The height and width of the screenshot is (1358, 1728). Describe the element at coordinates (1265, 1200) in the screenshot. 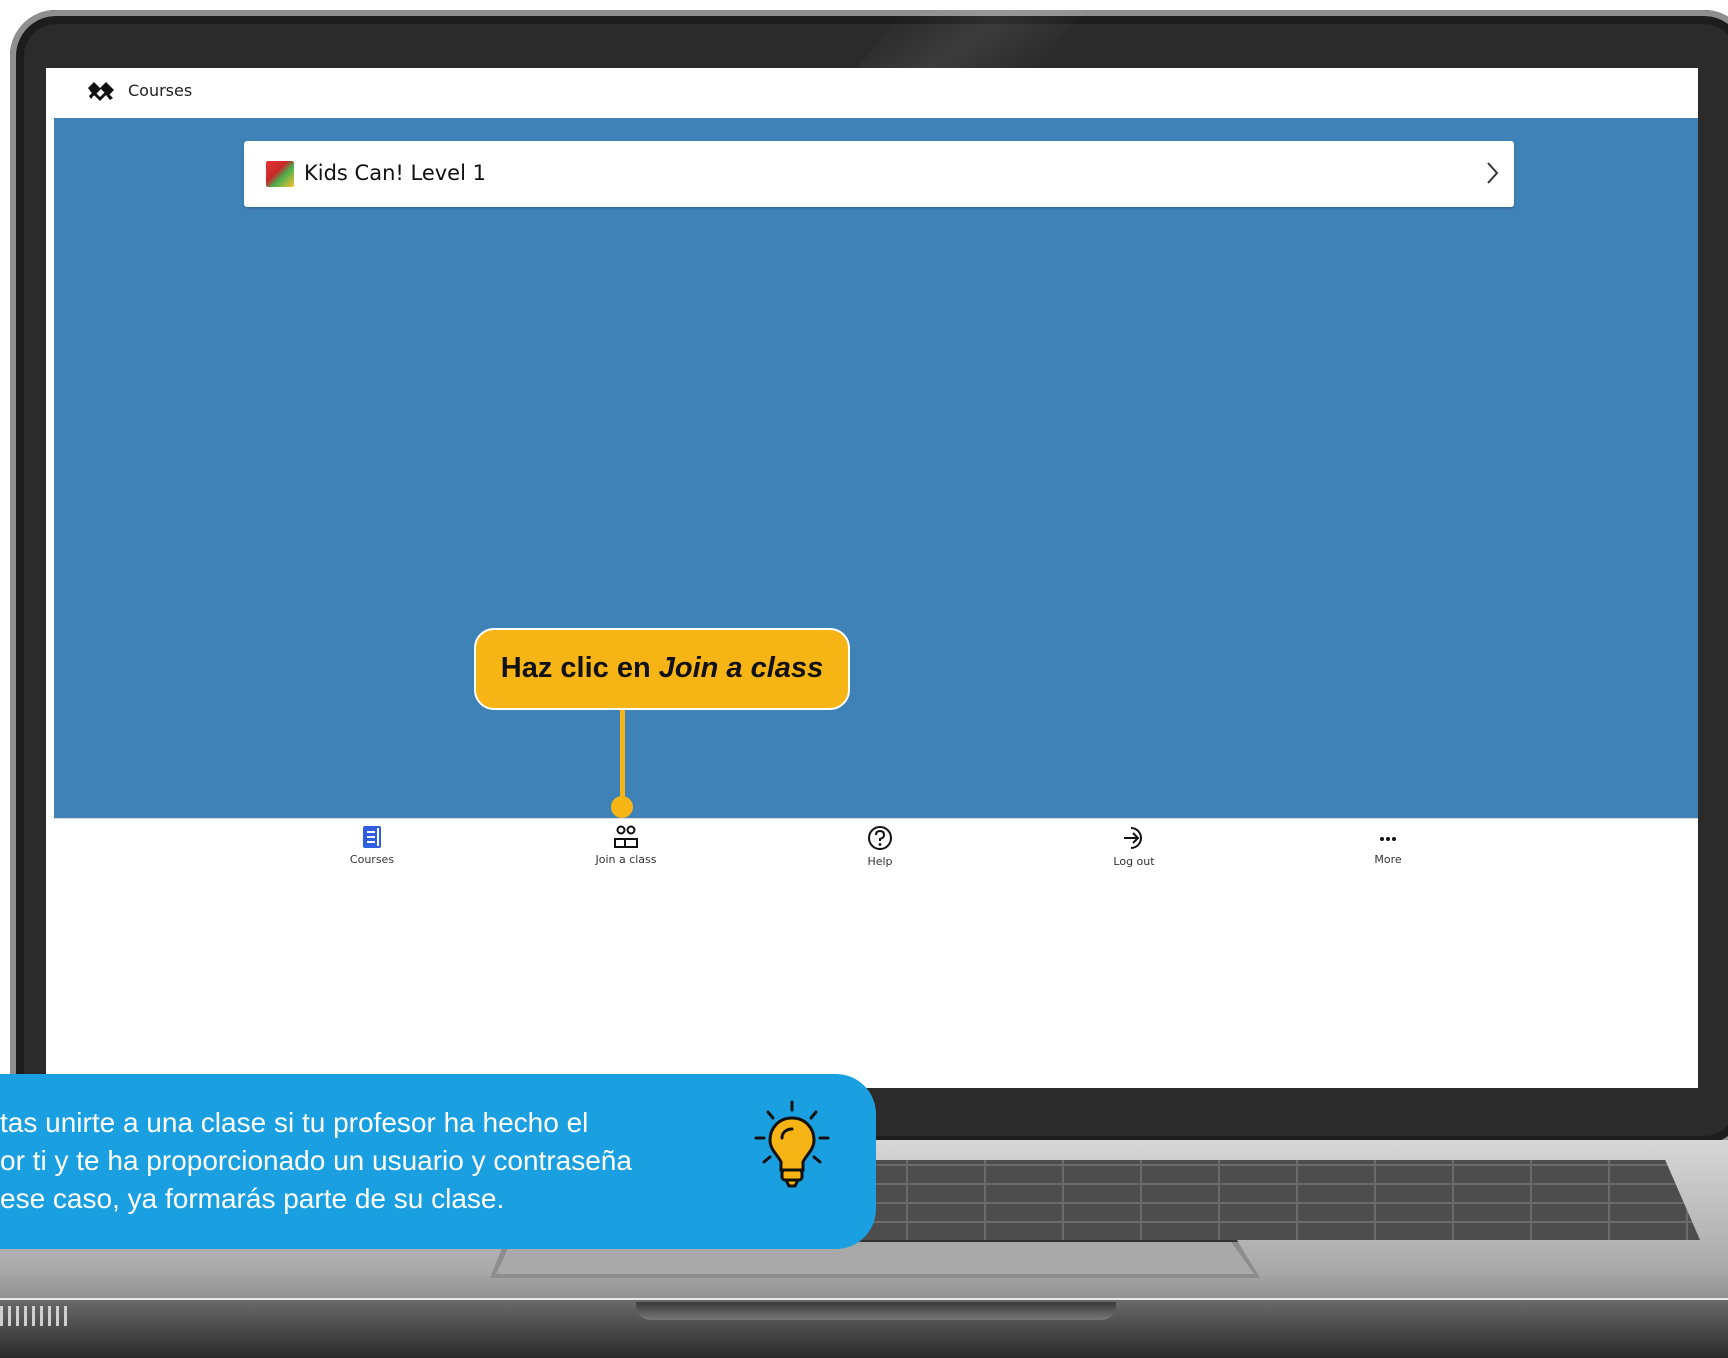

I see `keyboard-keys` at that location.